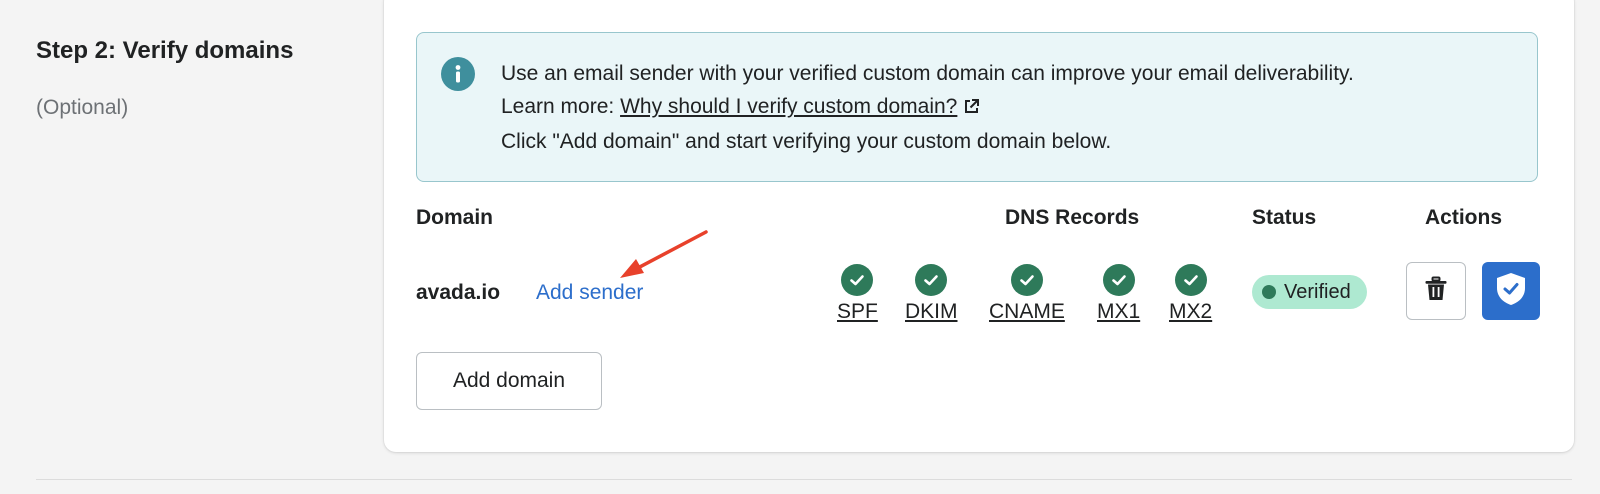 The width and height of the screenshot is (1600, 494). What do you see at coordinates (1190, 312) in the screenshot?
I see `dns-label-mx2: MX2` at bounding box center [1190, 312].